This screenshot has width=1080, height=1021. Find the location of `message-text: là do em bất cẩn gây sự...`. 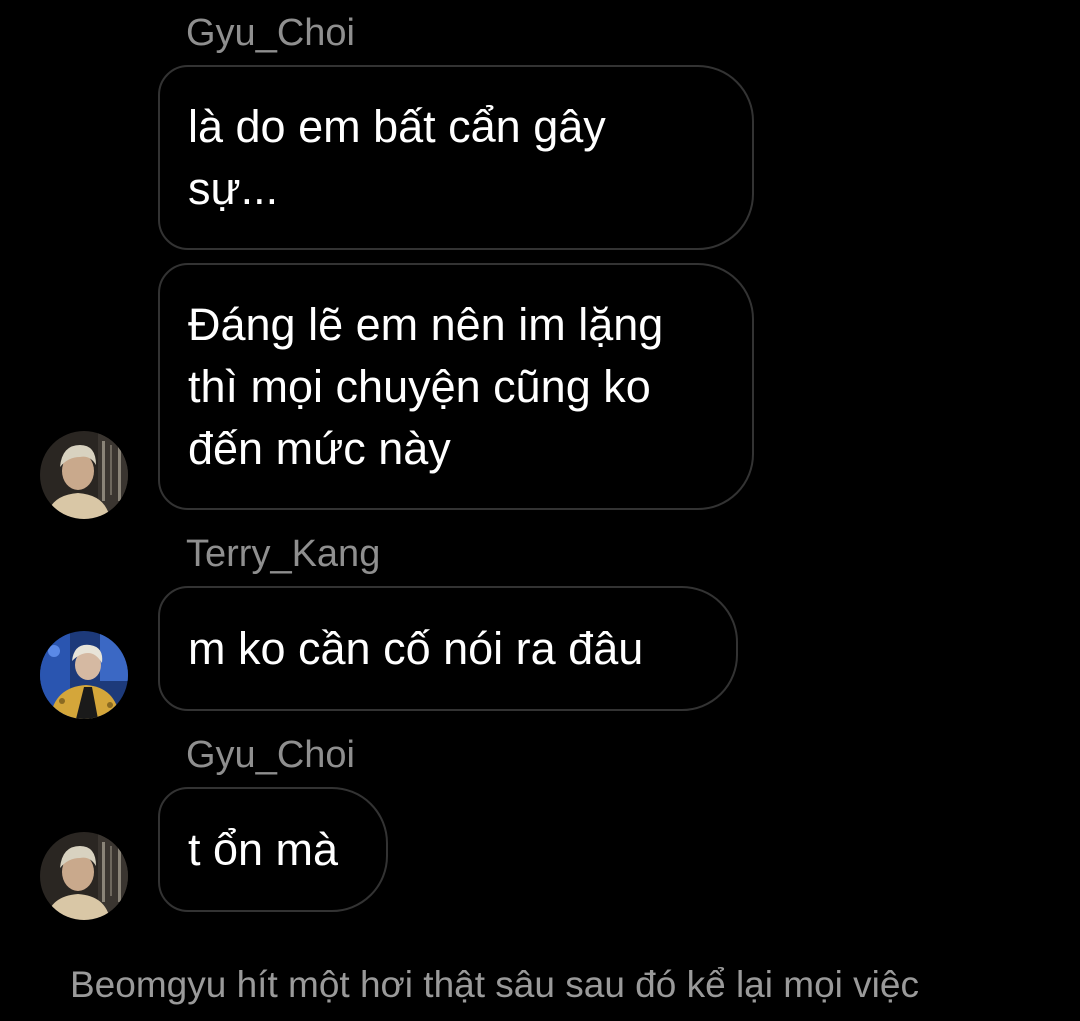

message-text: là do em bất cẩn gây sự... is located at coordinates (397, 157).